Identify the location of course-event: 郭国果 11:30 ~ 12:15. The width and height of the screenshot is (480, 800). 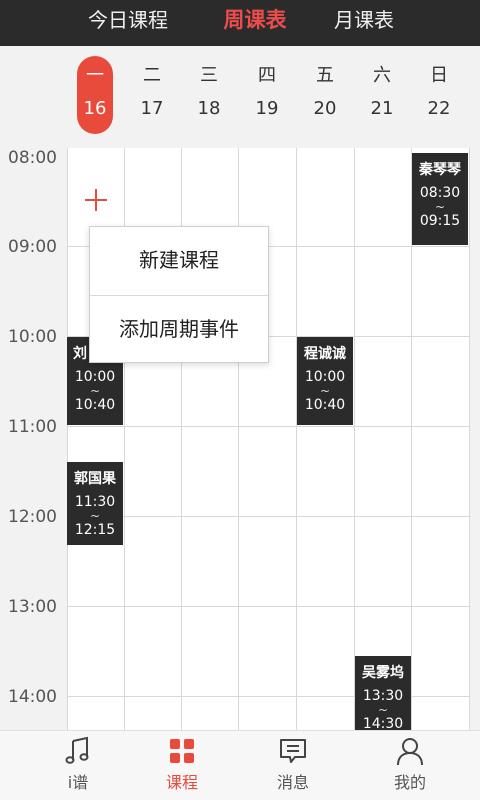
(95, 503).